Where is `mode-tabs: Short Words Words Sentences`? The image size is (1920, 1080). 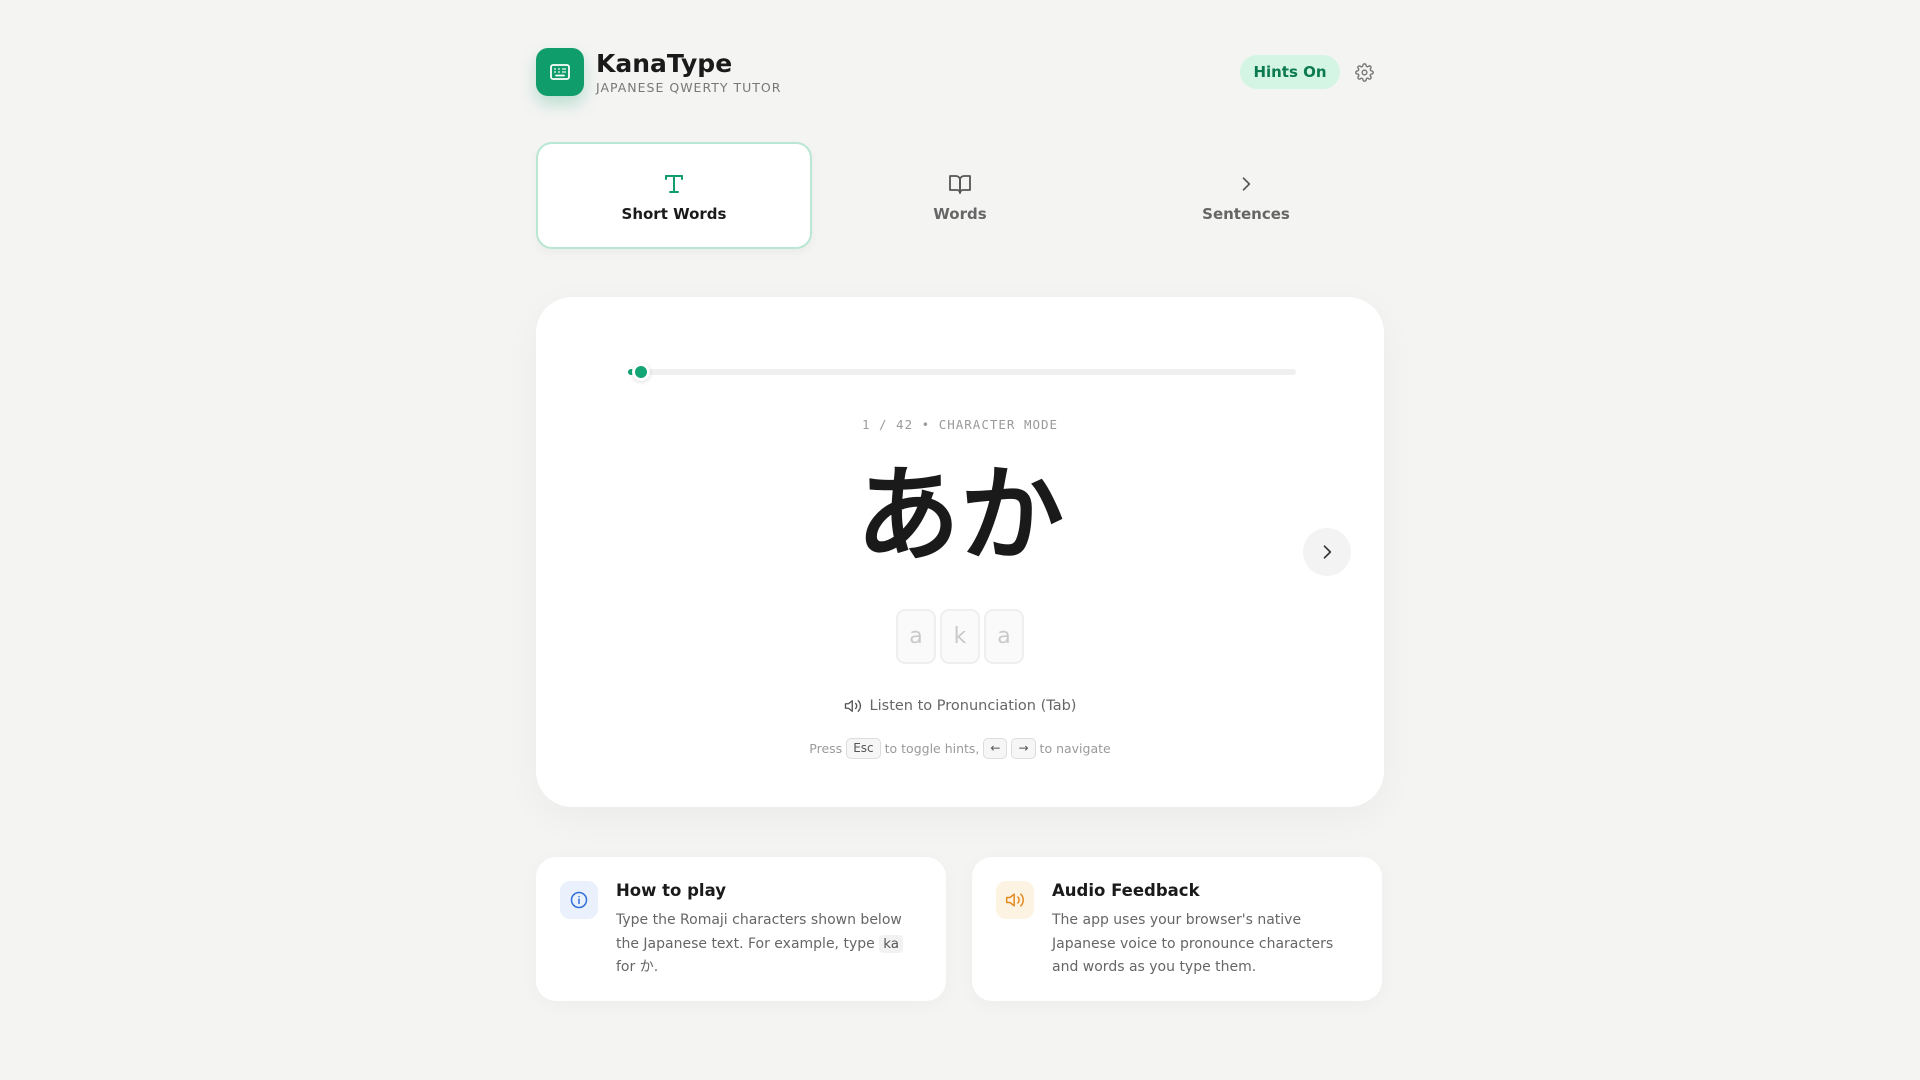 mode-tabs: Short Words Words Sentences is located at coordinates (960, 196).